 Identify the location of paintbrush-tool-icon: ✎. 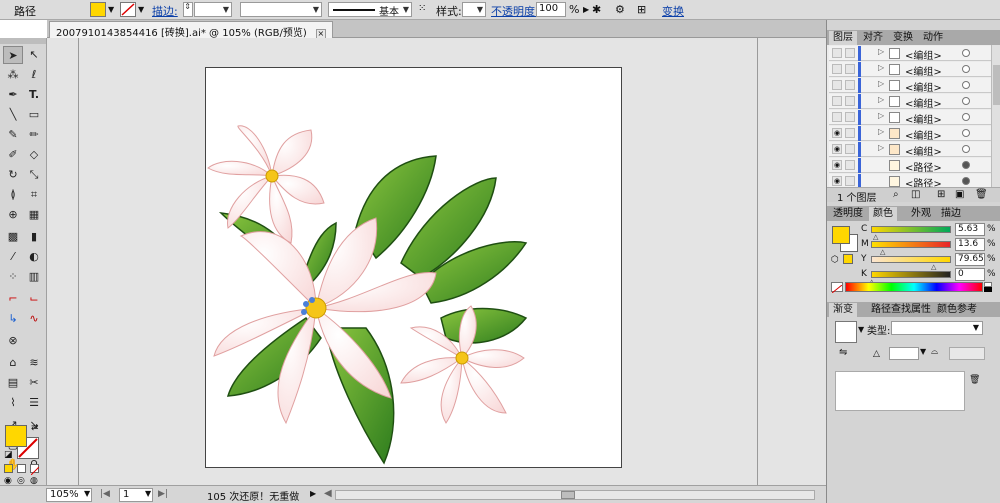
(13, 135).